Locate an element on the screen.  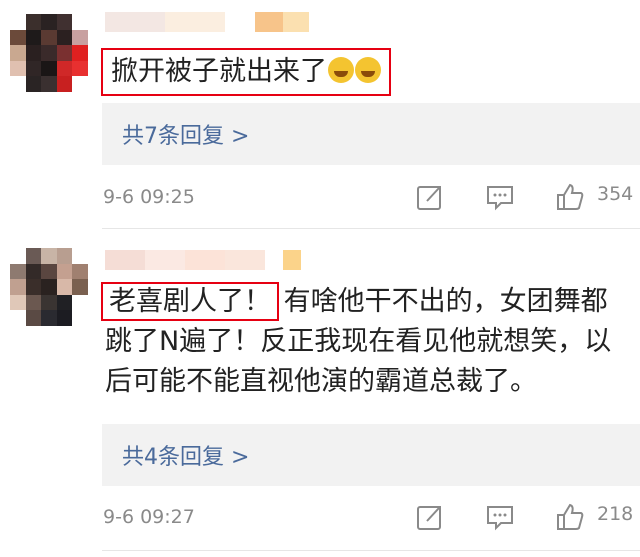
highlighted-comment: 掀开被子就出来了 is located at coordinates (246, 72).